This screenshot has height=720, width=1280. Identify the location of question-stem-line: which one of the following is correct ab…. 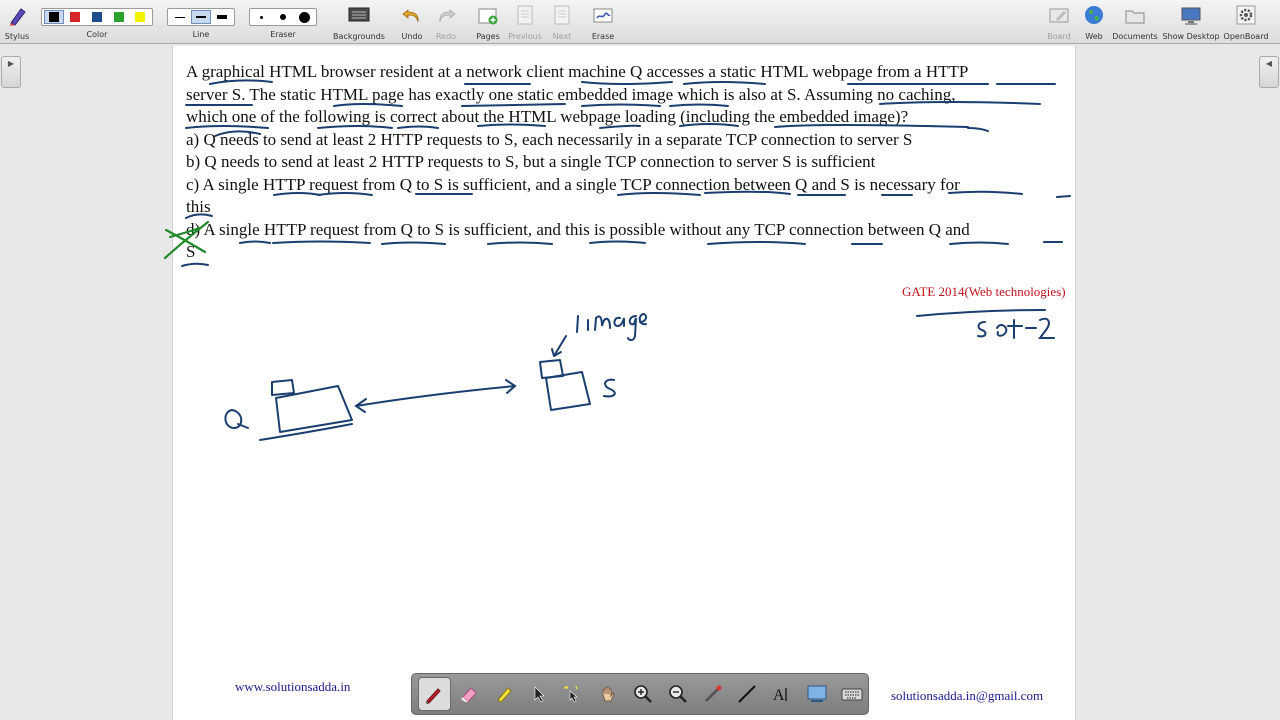
(547, 116).